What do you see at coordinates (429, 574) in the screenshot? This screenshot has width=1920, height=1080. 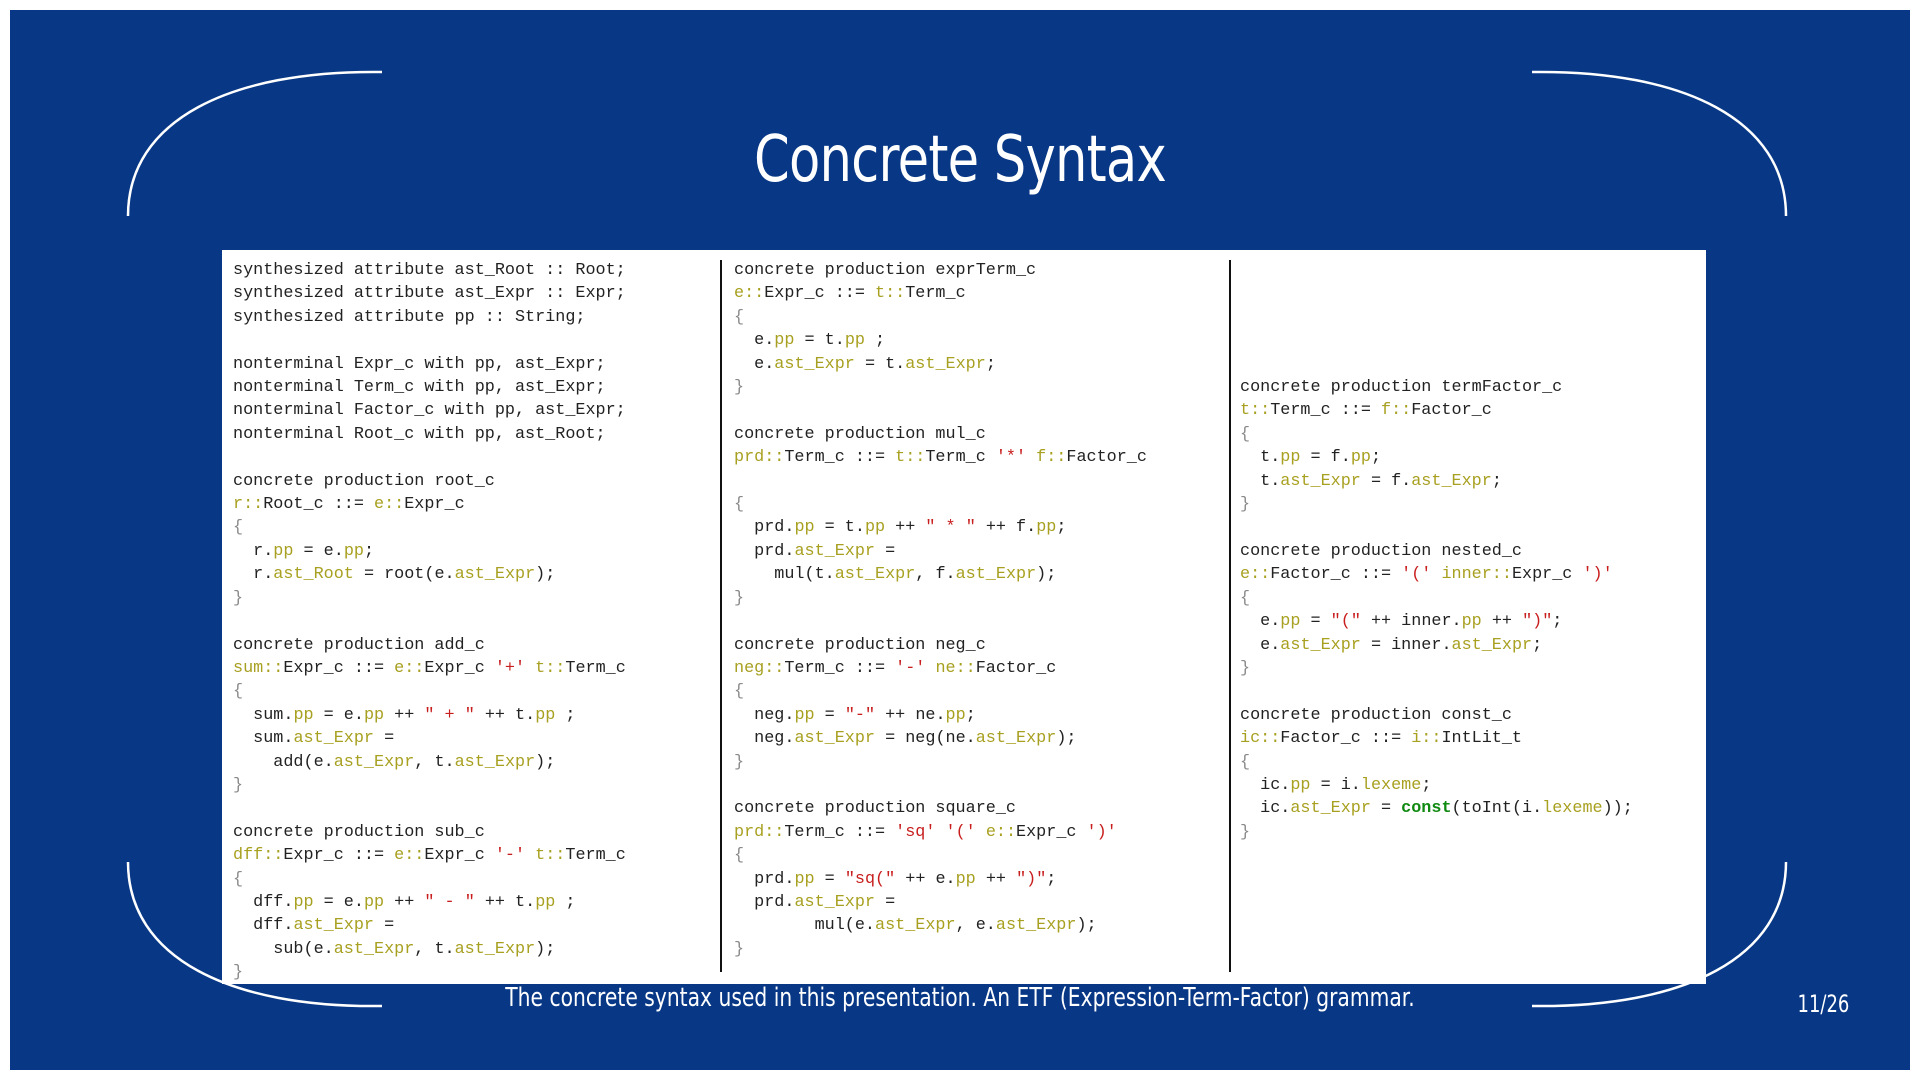 I see `code-line: r.ast_Root = root(e.ast_Expr);` at bounding box center [429, 574].